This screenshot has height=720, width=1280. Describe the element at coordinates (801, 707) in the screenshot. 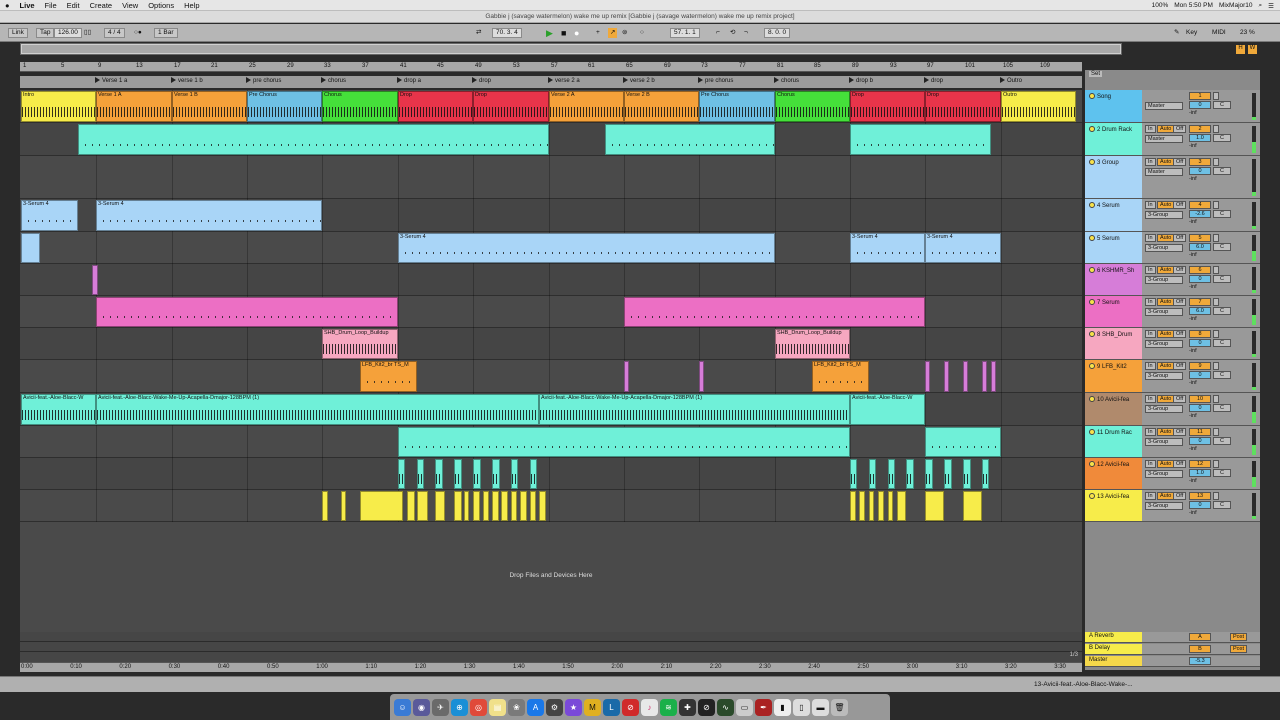

I see `documents-folder-icon: ▯` at that location.